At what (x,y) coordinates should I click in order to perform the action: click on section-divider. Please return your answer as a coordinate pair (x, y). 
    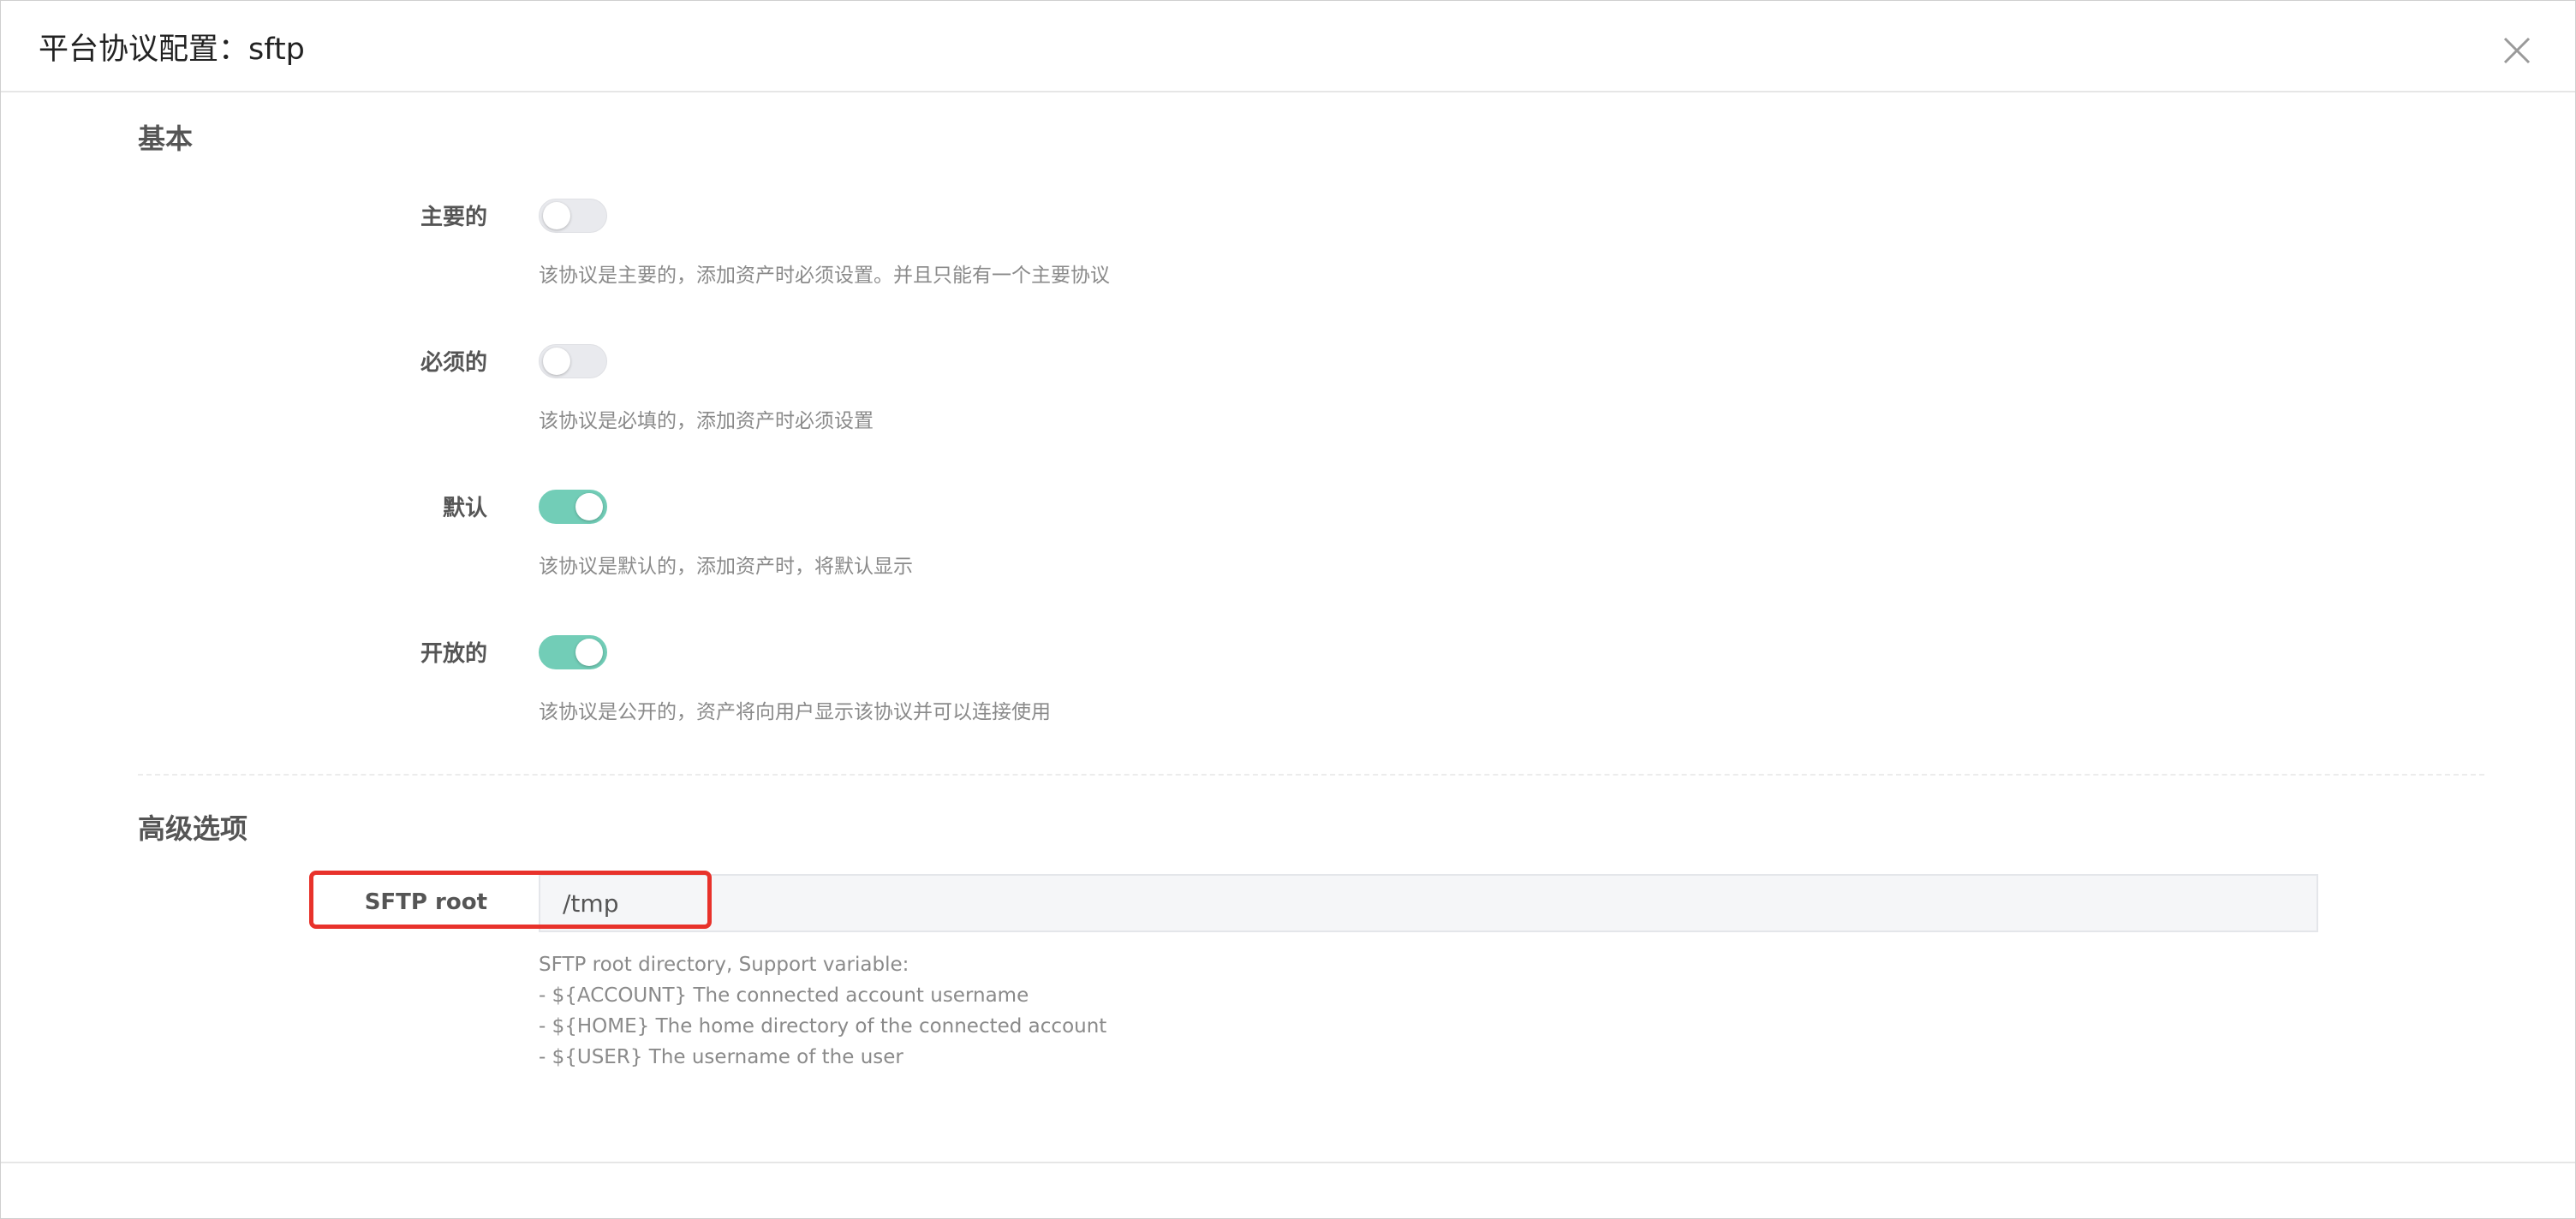
    Looking at the image, I should click on (1311, 775).